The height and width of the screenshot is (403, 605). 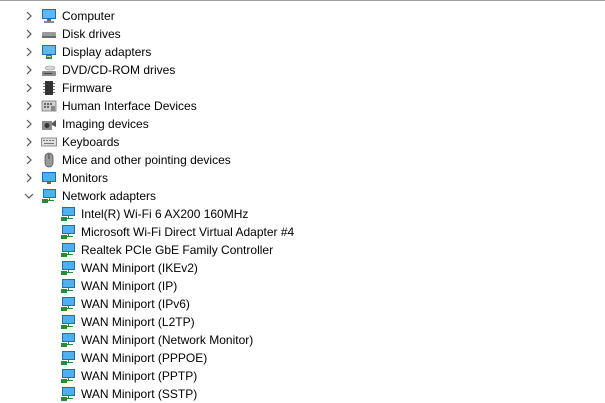 I want to click on camera-icon, so click(x=49, y=124).